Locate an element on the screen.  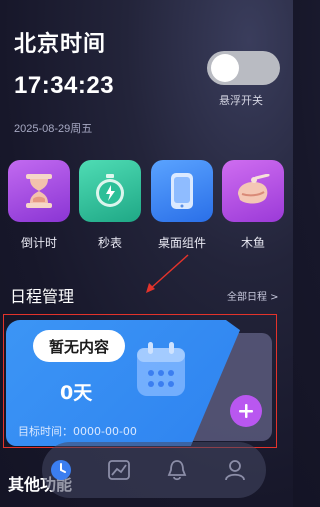
all-schedules-link: 全部日程 > is located at coordinates (253, 295).